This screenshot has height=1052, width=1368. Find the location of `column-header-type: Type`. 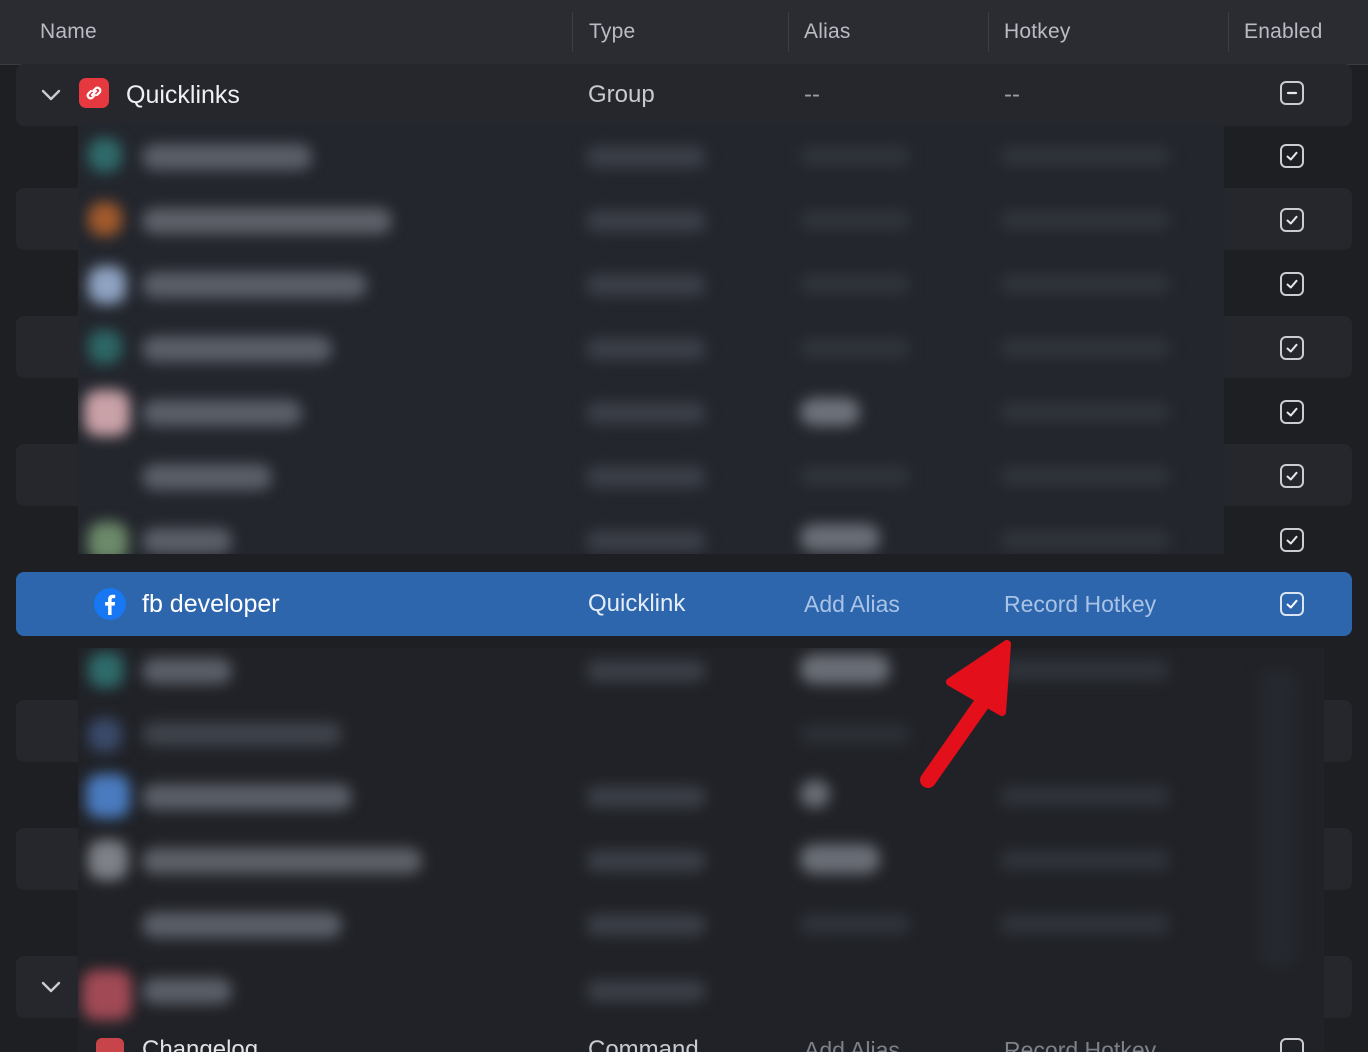

column-header-type: Type is located at coordinates (612, 32).